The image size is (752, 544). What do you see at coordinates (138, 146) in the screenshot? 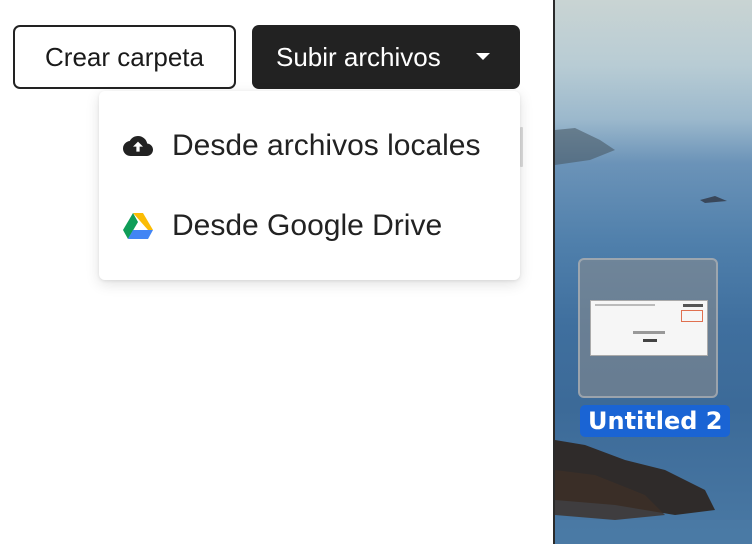
I see `cloud-upload-icon` at bounding box center [138, 146].